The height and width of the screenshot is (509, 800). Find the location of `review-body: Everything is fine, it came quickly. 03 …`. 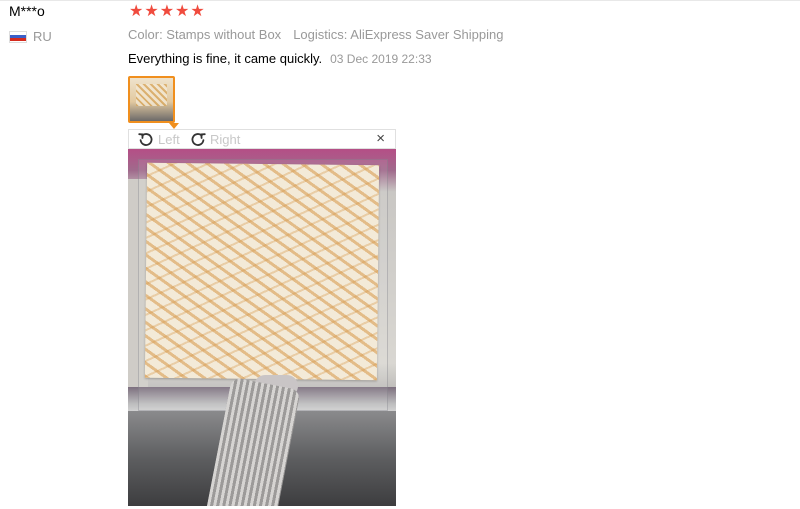

review-body: Everything is fine, it came quickly. 03 … is located at coordinates (280, 58).